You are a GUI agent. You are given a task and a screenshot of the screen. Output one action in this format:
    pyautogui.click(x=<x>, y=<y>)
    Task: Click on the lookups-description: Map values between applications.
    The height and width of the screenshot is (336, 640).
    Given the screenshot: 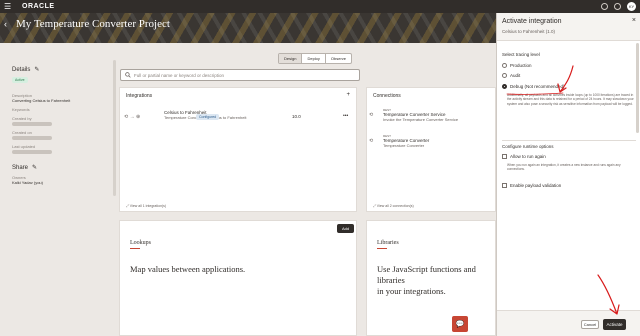 What is the action you would take?
    pyautogui.click(x=188, y=269)
    